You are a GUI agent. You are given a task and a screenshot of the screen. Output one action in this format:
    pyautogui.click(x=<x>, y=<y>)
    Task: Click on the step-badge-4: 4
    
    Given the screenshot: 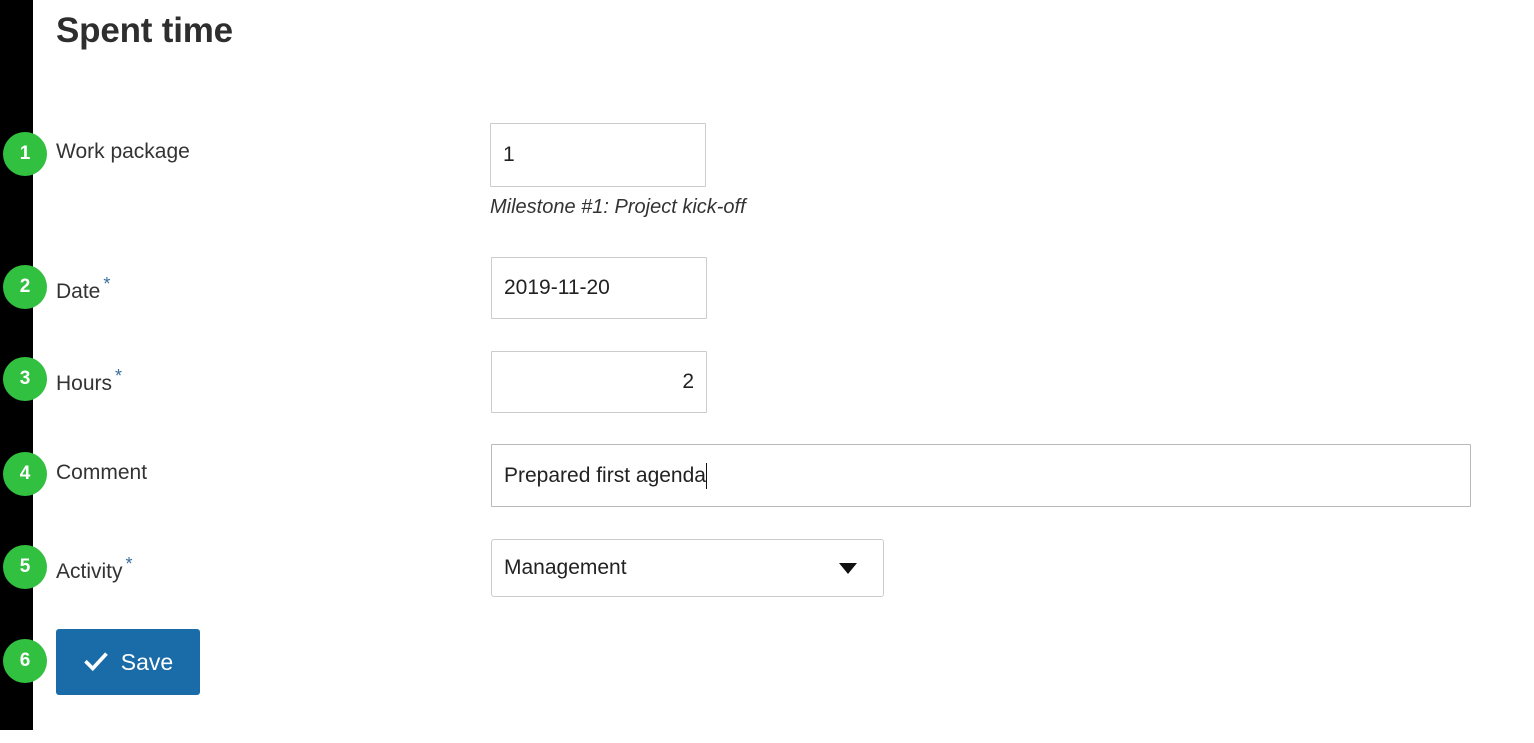 What is the action you would take?
    pyautogui.click(x=25, y=474)
    